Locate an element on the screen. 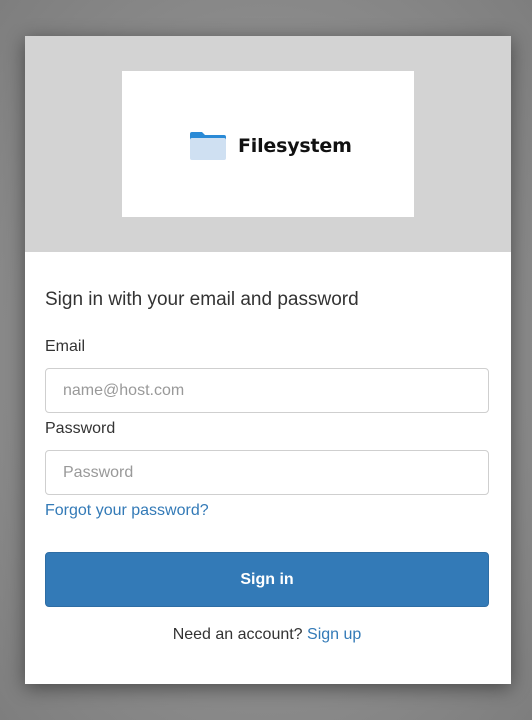 Image resolution: width=532 pixels, height=720 pixels. forgot-password-link: Forgot your password? is located at coordinates (127, 511).